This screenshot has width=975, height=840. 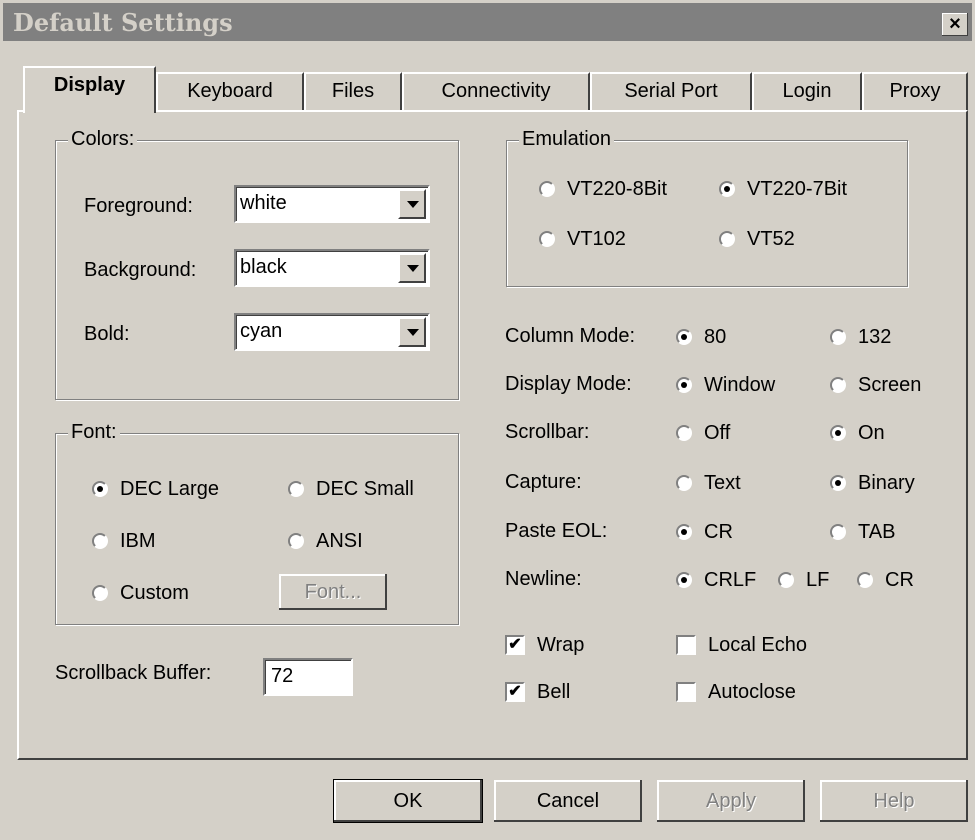 What do you see at coordinates (140, 270) in the screenshot?
I see `background-label: Background:` at bounding box center [140, 270].